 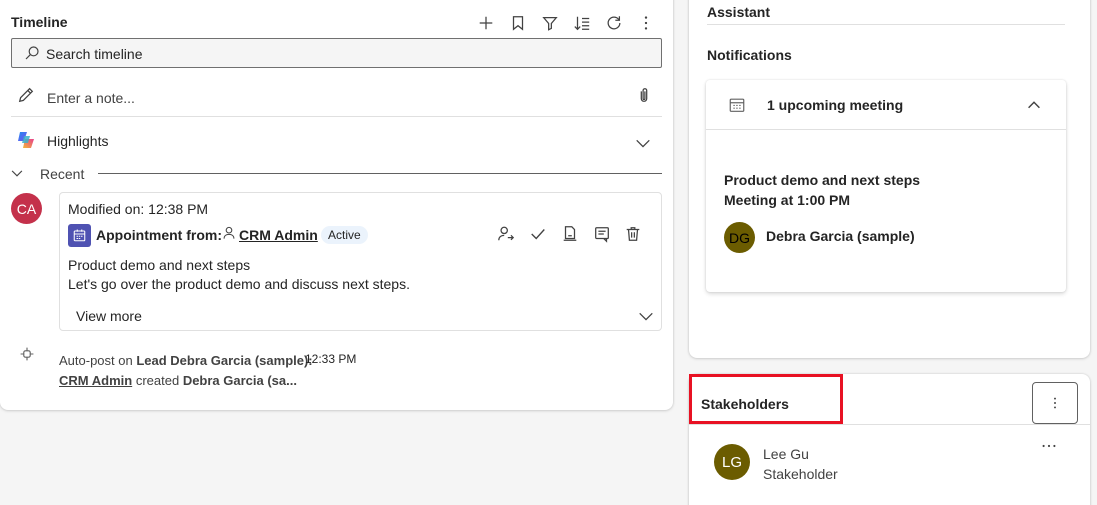 I want to click on autopost-prefix: Auto-post on, so click(x=96, y=360).